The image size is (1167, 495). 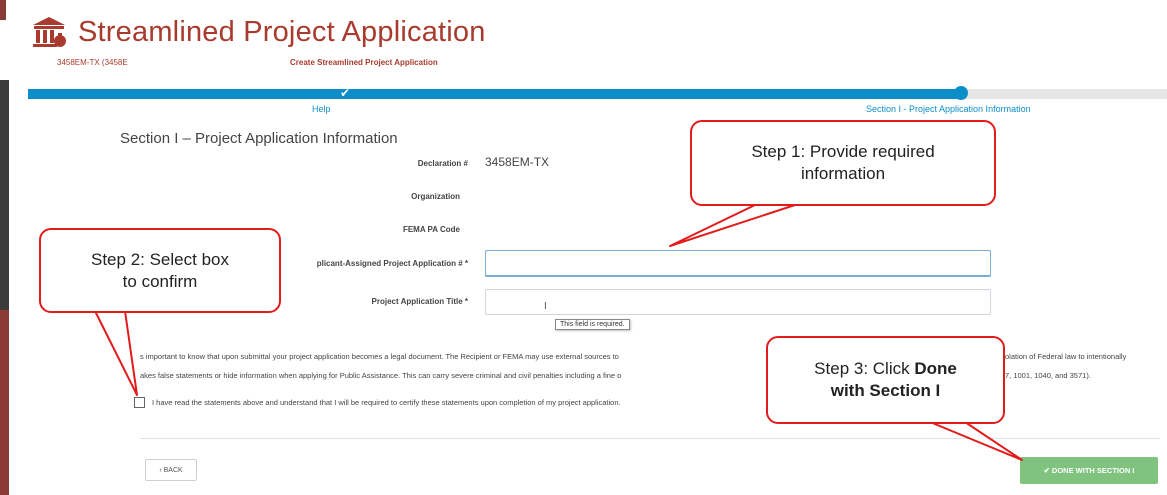 What do you see at coordinates (160, 259) in the screenshot?
I see `callout-step-2-line-1: Step 2: Select box` at bounding box center [160, 259].